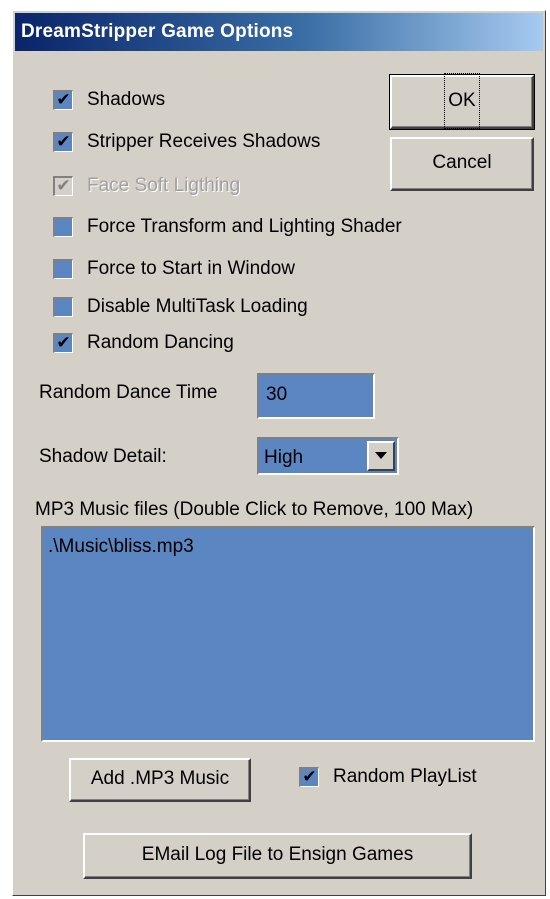  Describe the element at coordinates (290, 547) in the screenshot. I see `list-item: .\Music\bliss.mp3` at that location.